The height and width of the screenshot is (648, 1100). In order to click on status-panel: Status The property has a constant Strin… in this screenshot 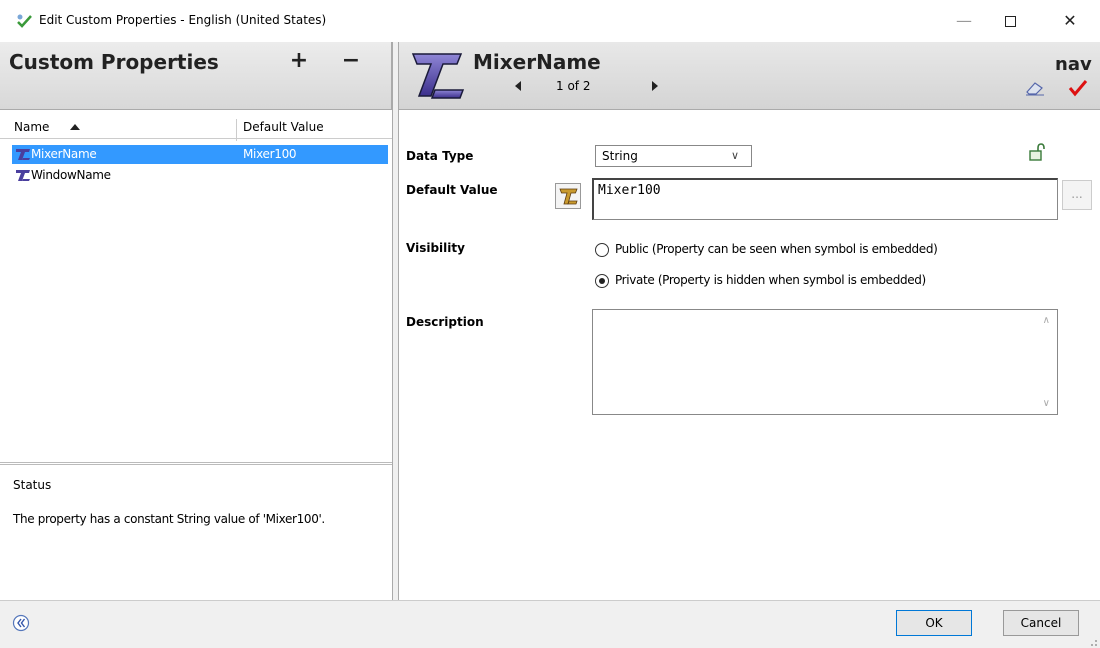, I will do `click(196, 531)`.